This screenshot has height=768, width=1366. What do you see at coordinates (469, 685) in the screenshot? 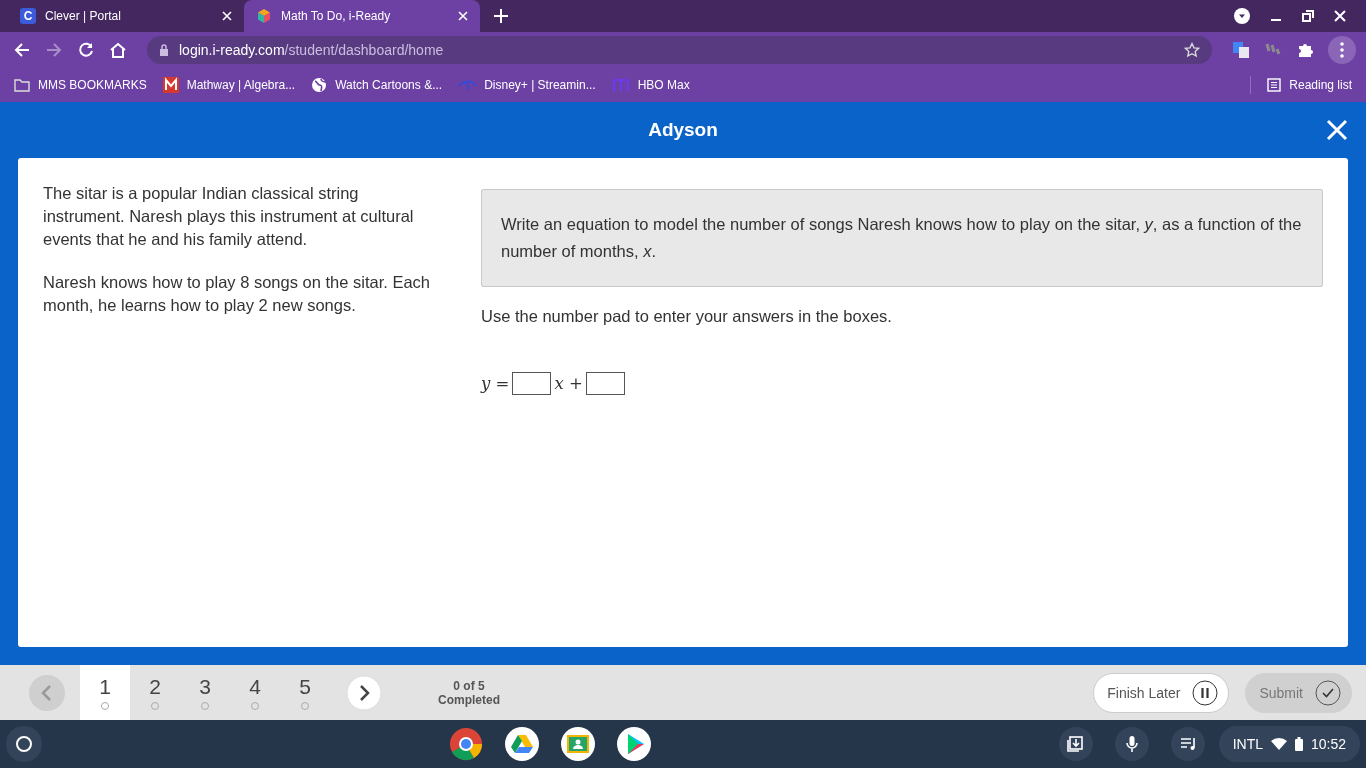
I see `progress-text: 0 of 5` at bounding box center [469, 685].